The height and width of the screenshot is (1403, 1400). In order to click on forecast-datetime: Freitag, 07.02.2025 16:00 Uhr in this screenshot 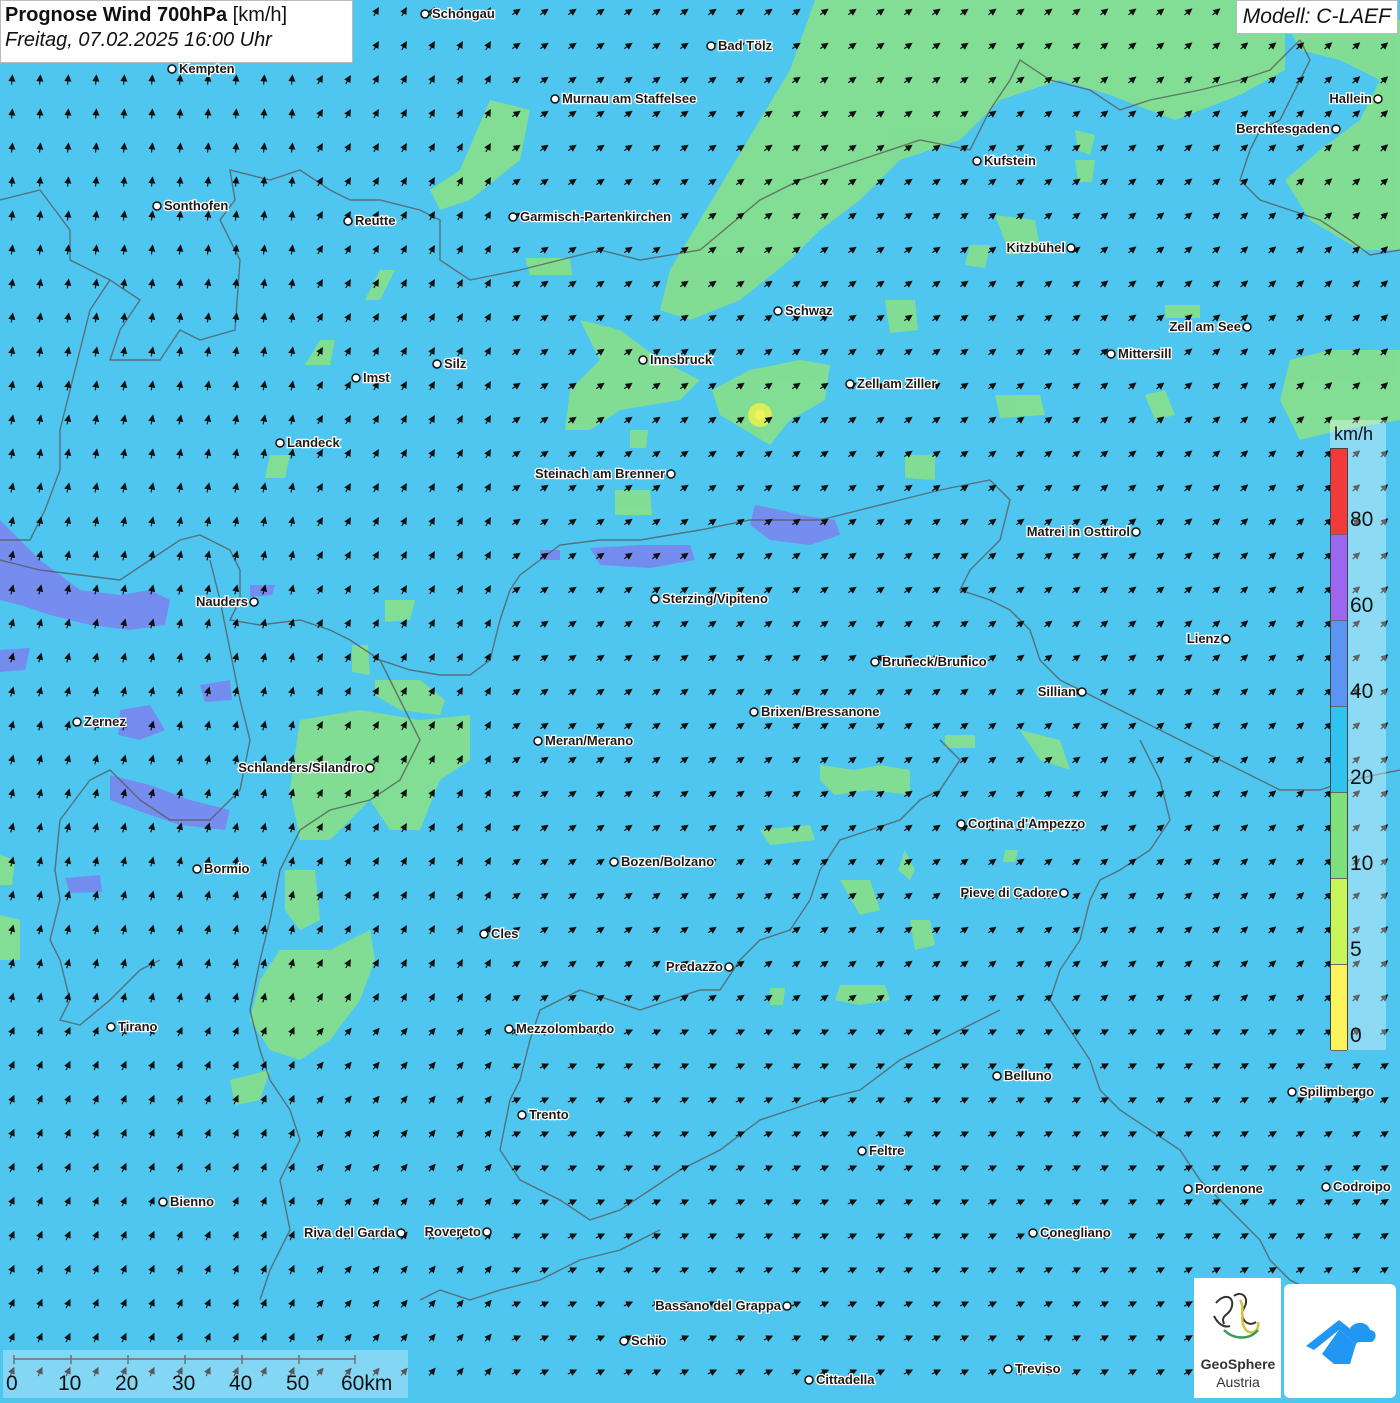, I will do `click(138, 40)`.